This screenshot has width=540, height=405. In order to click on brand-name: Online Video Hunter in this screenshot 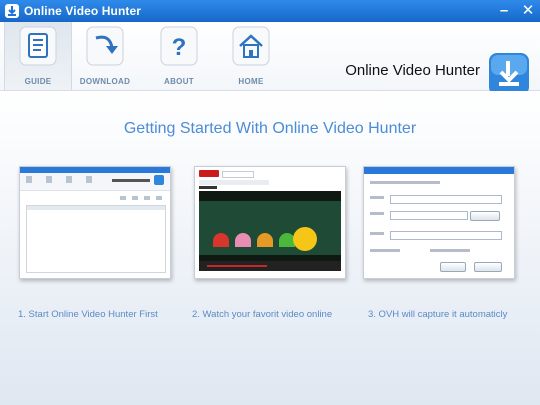, I will do `click(412, 70)`.